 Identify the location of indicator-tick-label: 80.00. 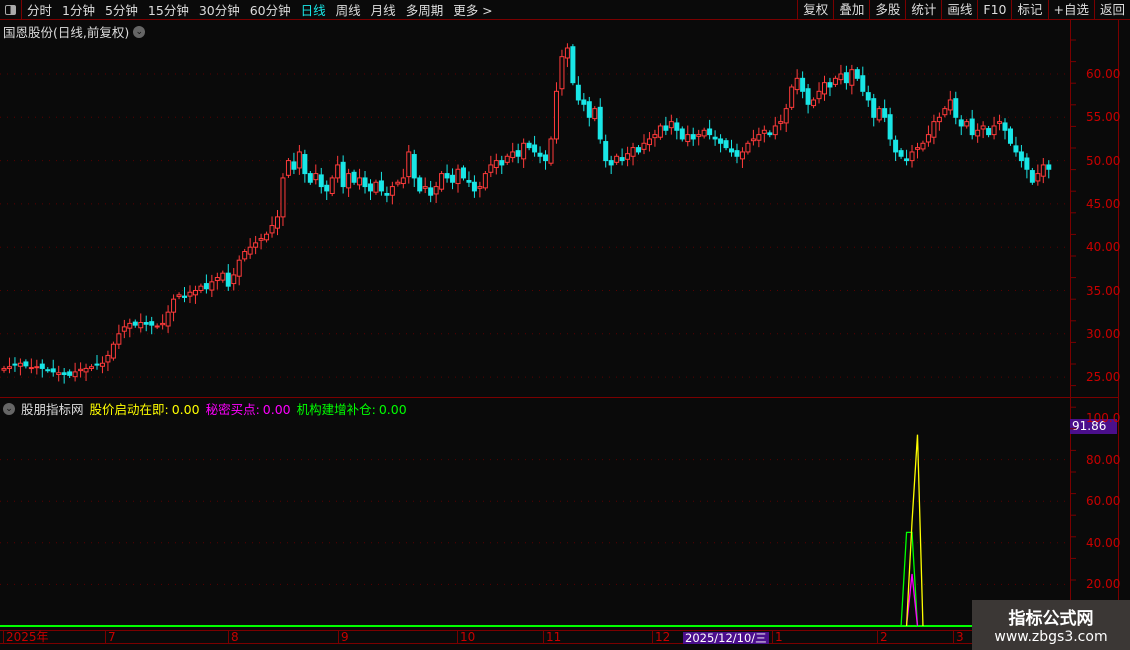
(1103, 459).